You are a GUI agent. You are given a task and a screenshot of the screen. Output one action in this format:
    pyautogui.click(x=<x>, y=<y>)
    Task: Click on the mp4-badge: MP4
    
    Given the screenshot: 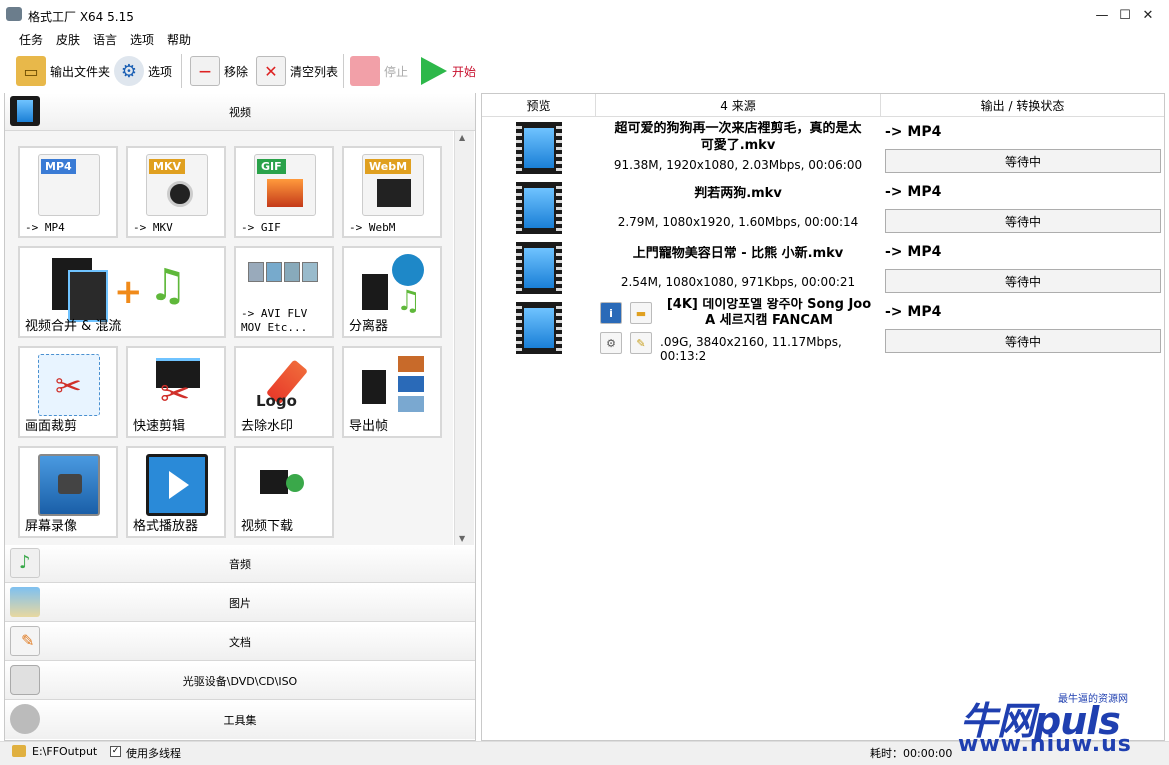 What is the action you would take?
    pyautogui.click(x=58, y=166)
    